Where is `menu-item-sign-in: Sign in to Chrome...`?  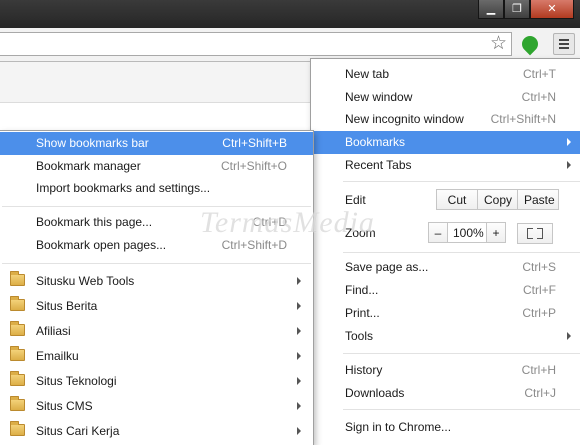 menu-item-sign-in: Sign in to Chrome... is located at coordinates (445, 427).